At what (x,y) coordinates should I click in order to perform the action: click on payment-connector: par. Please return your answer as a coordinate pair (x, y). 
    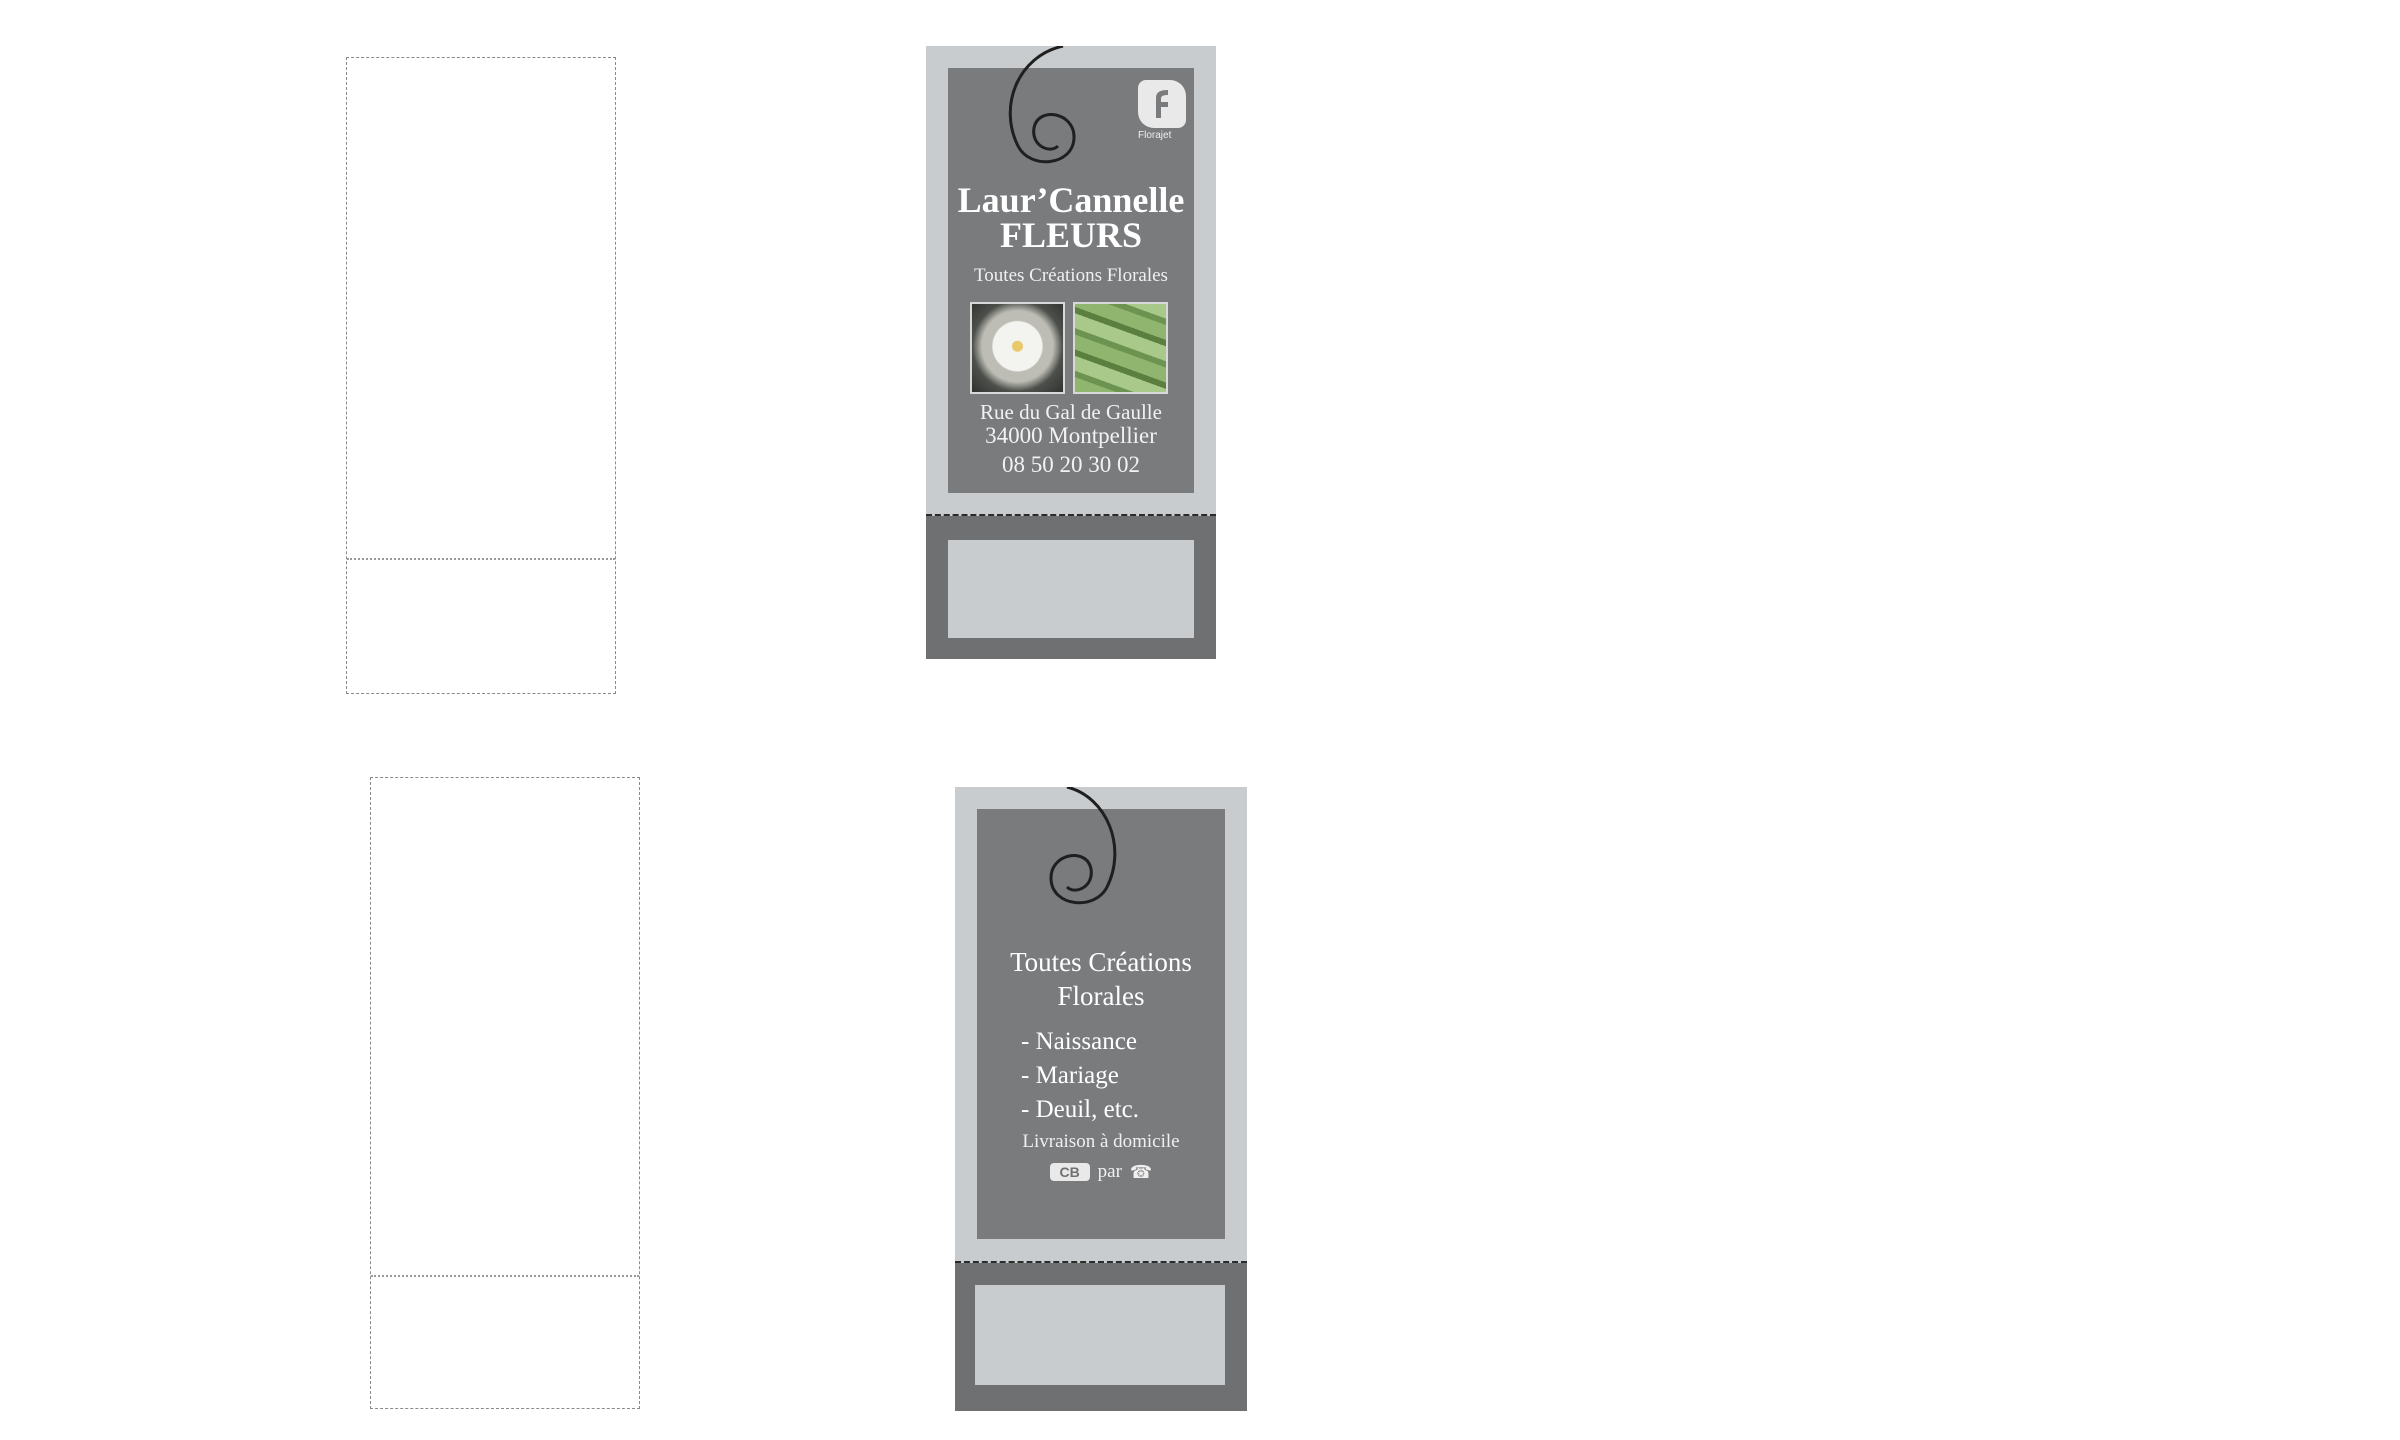
    Looking at the image, I should click on (1109, 1171).